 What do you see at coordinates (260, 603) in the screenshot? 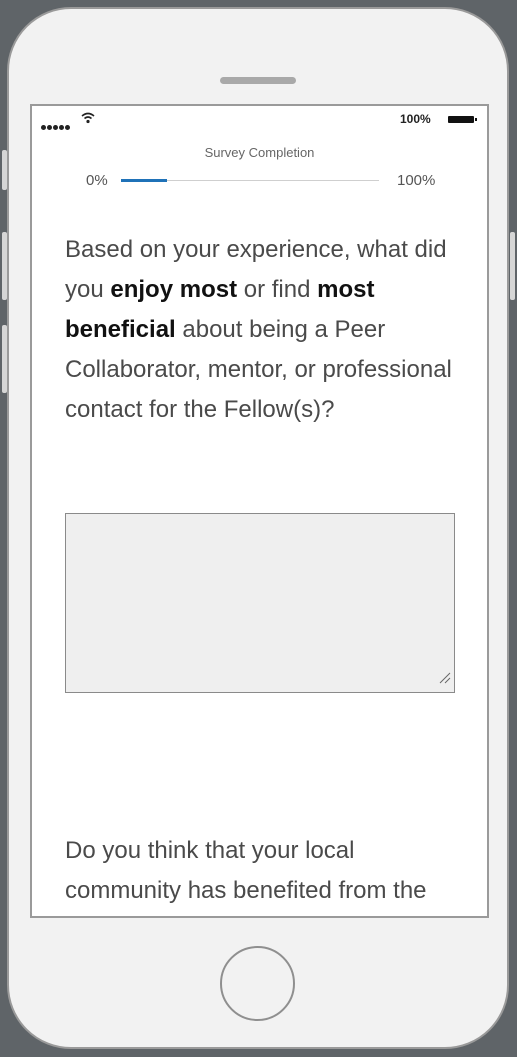
I see `answer-1-textarea` at bounding box center [260, 603].